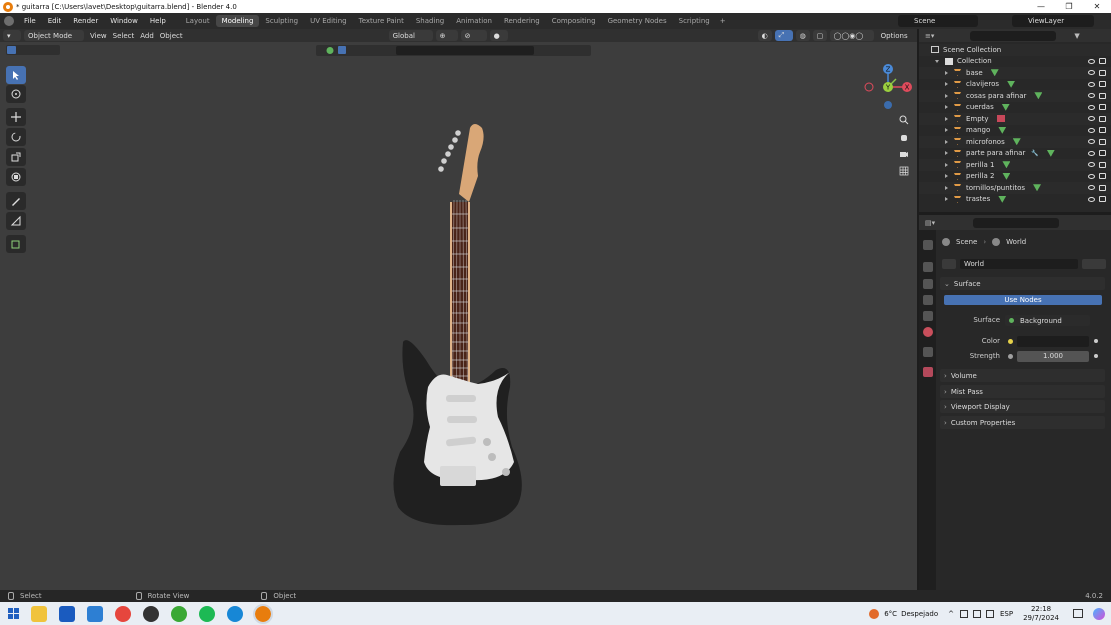  Describe the element at coordinates (694, 21) in the screenshot. I see `tab-scripting: Scripting` at that location.